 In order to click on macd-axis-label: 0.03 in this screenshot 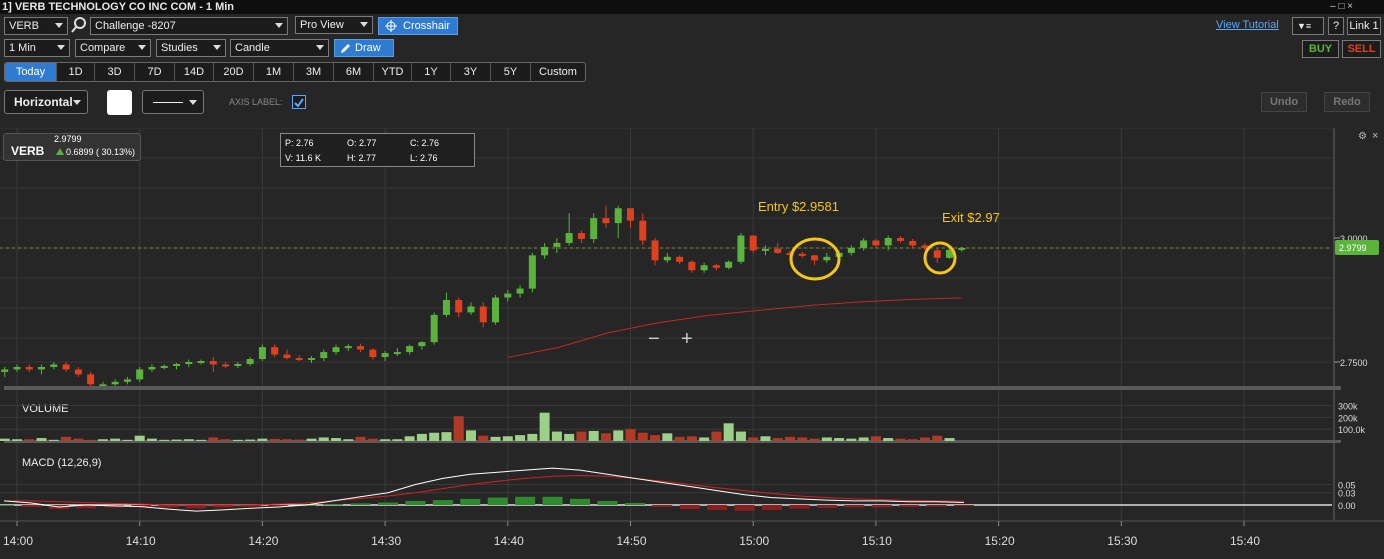, I will do `click(1347, 494)`.